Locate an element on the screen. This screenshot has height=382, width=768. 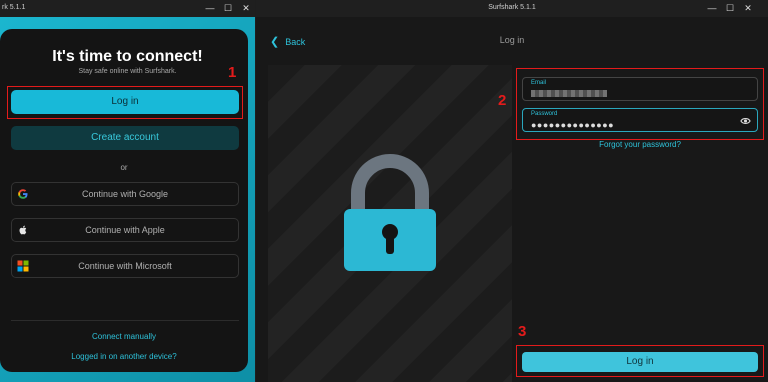
apple-button-label: Continue with Apple is located at coordinates (125, 230).